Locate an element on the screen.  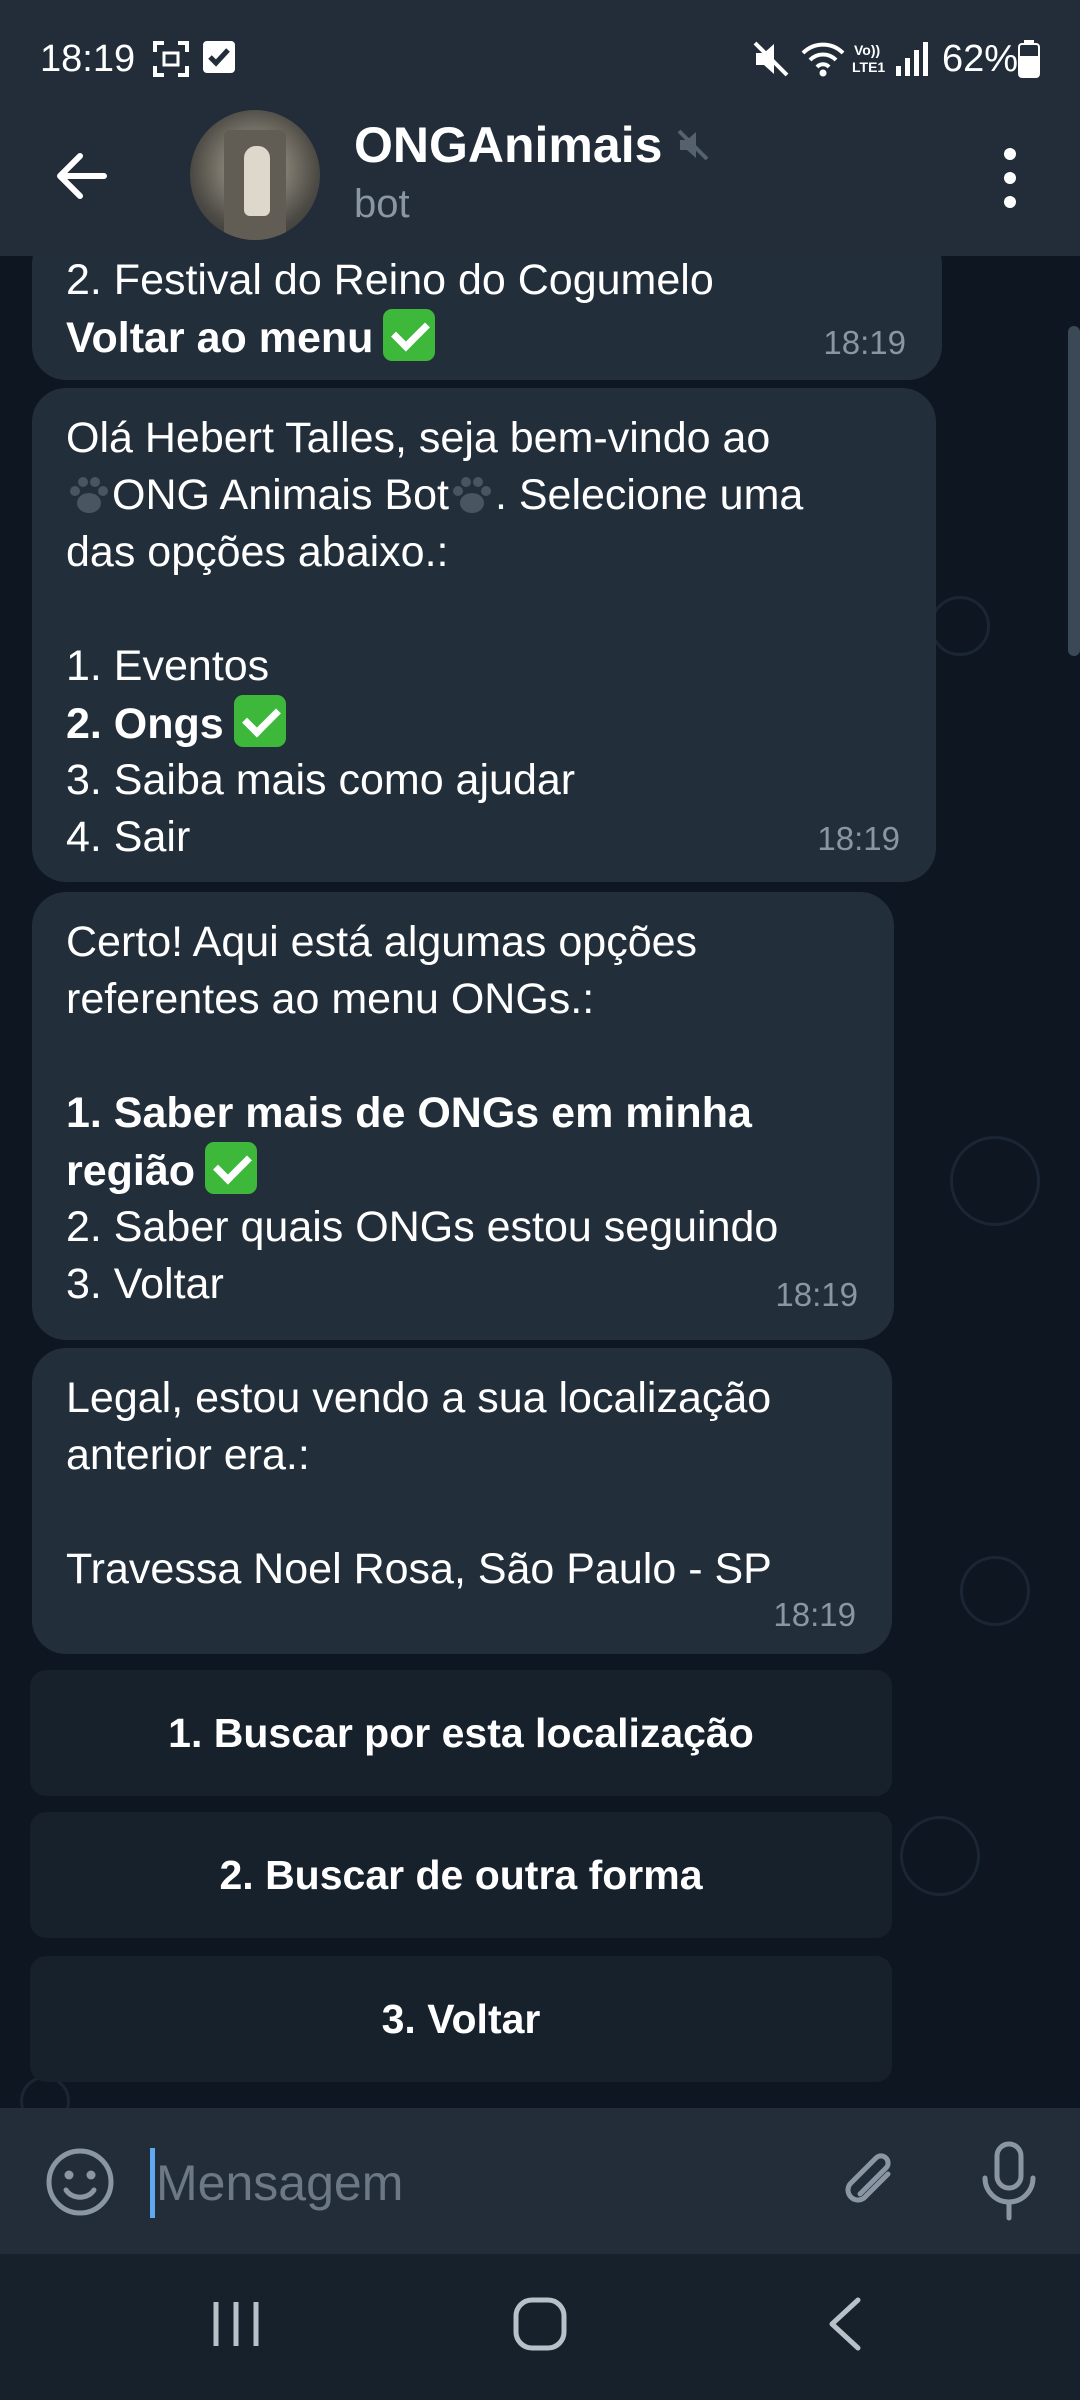
message-line: Legal, estou vendo a sua localização is located at coordinates (419, 1398).